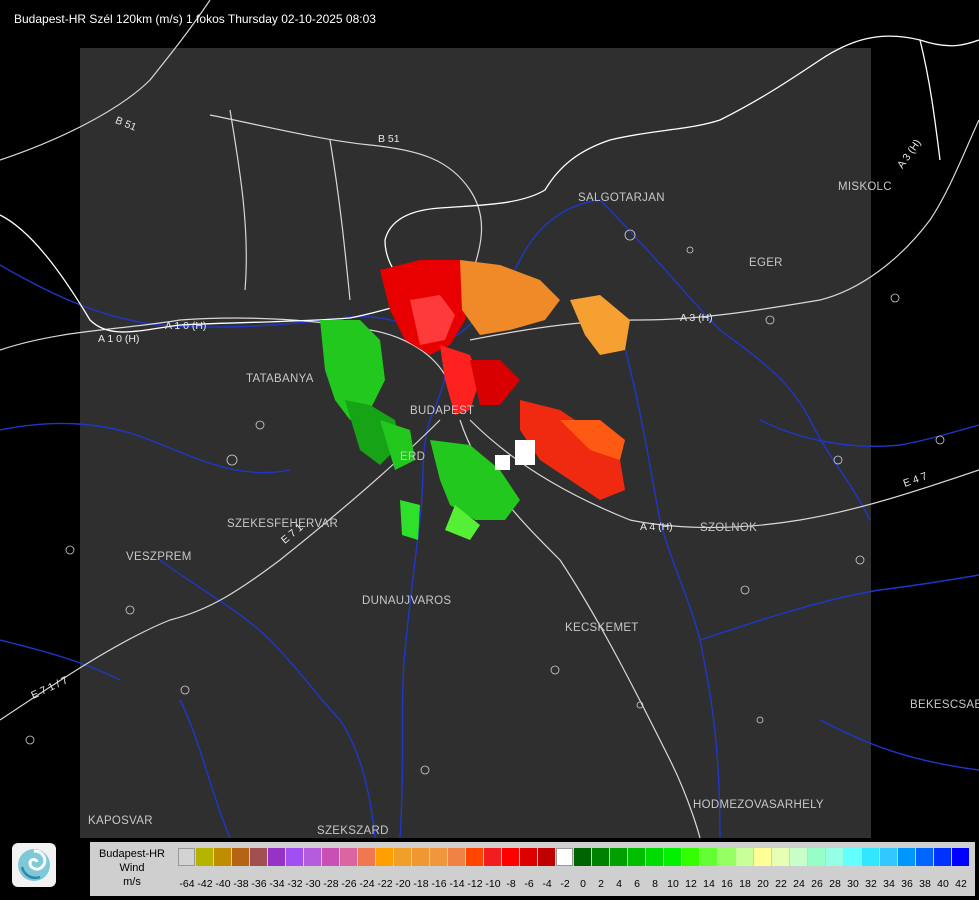 The image size is (979, 900). What do you see at coordinates (407, 601) in the screenshot?
I see `city-label: DUNAUJVAROS` at bounding box center [407, 601].